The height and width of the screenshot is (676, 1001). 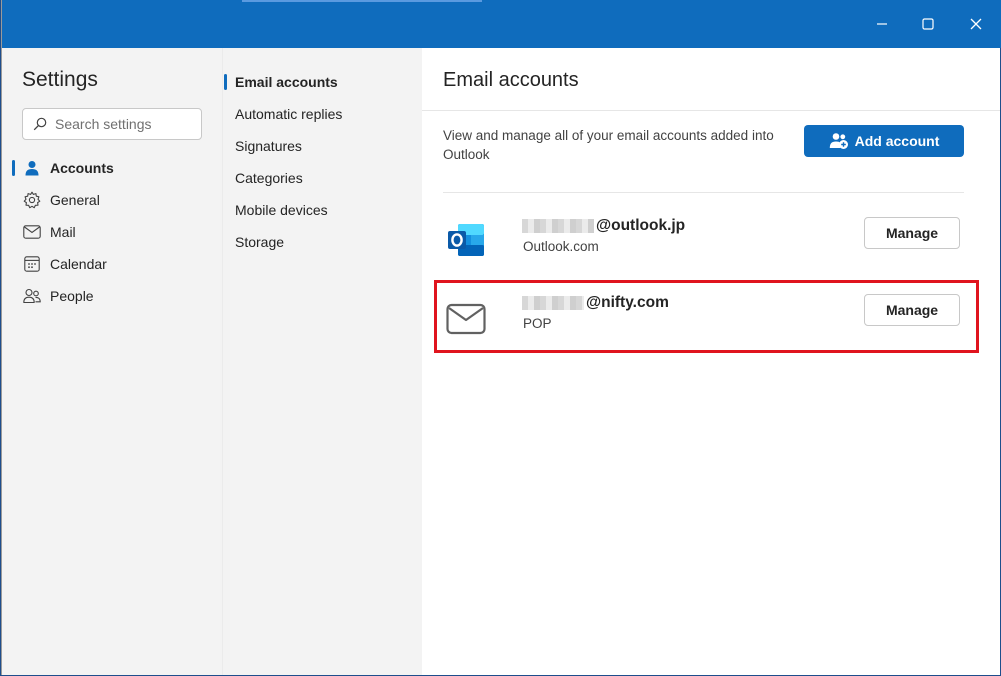 What do you see at coordinates (912, 233) in the screenshot?
I see `manage-button: Manage` at bounding box center [912, 233].